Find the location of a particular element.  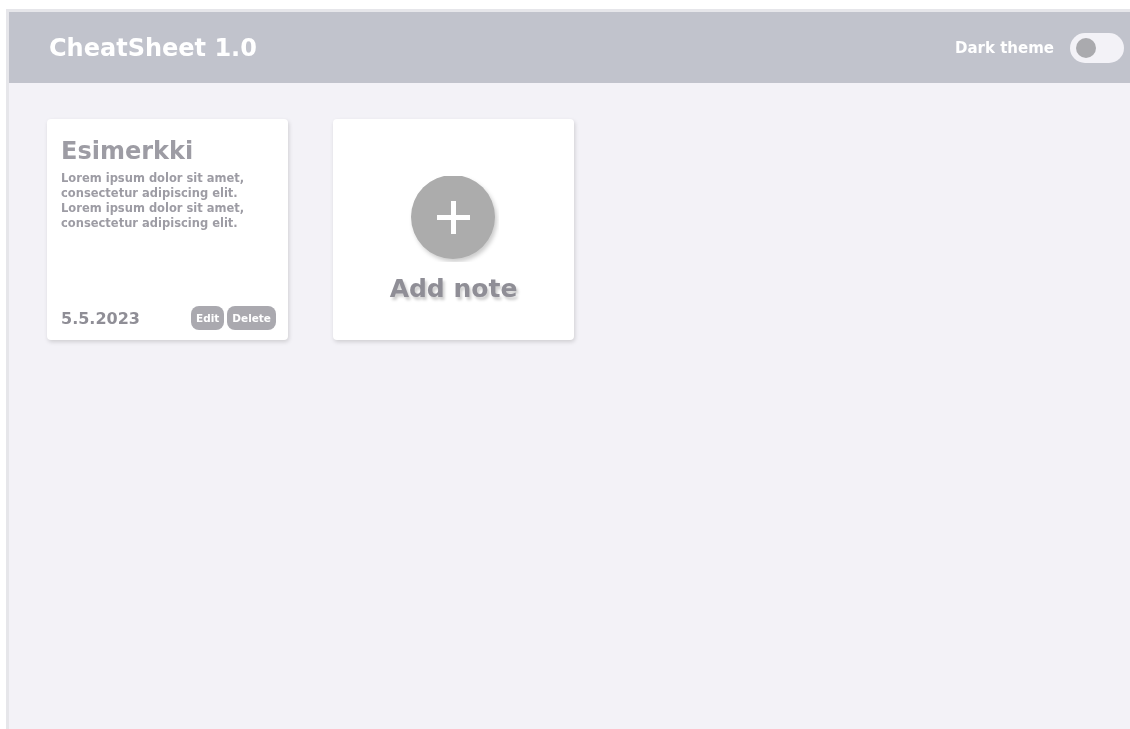

add-note-card: Add note is located at coordinates (453, 229).